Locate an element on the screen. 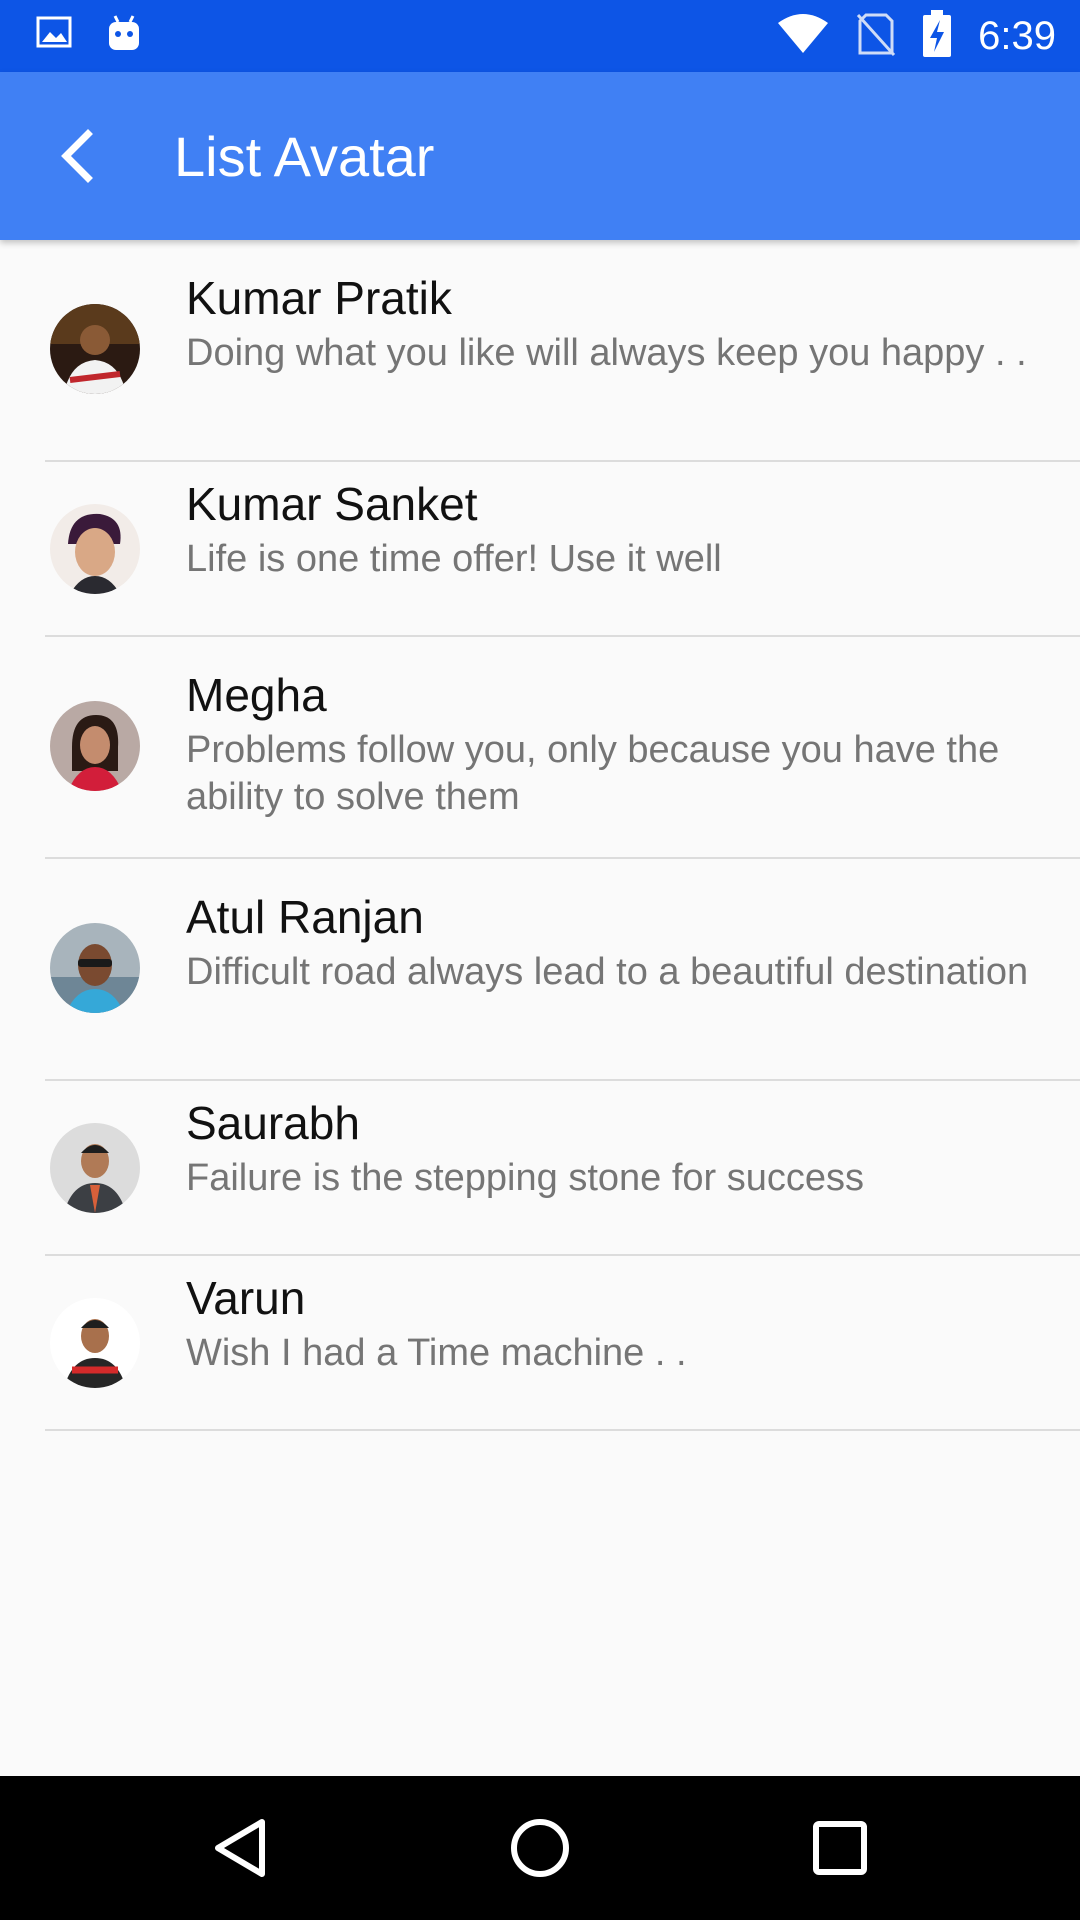  back-triangle-icon is located at coordinates (240, 1848).